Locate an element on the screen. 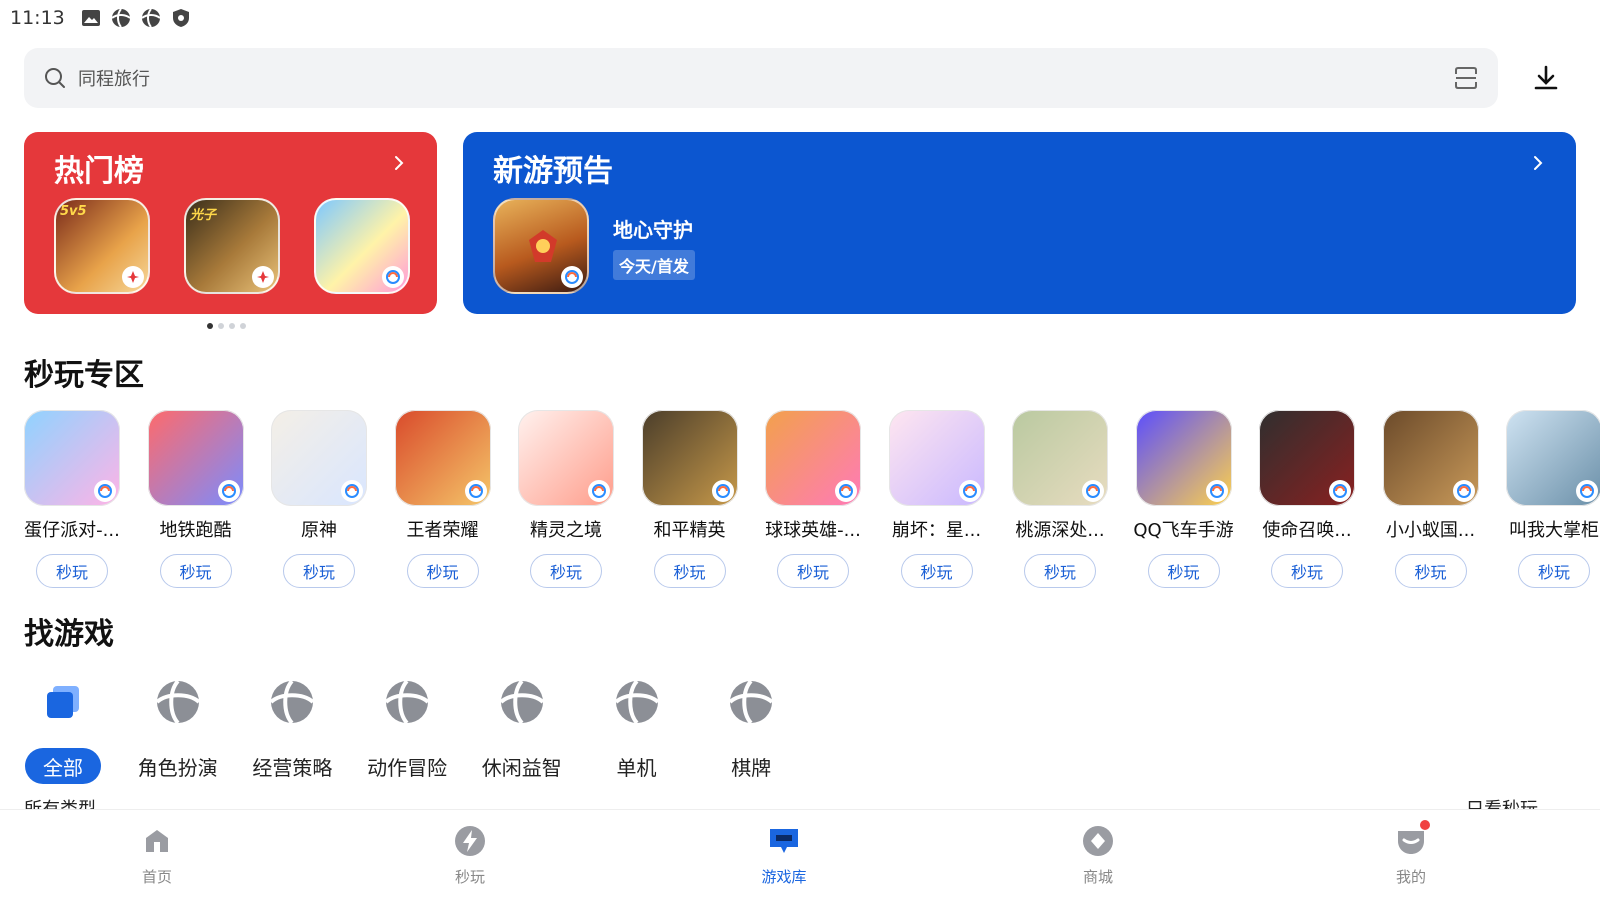  new-game-card: 新游预告 地心守护 今天/首发 is located at coordinates (1019, 223).